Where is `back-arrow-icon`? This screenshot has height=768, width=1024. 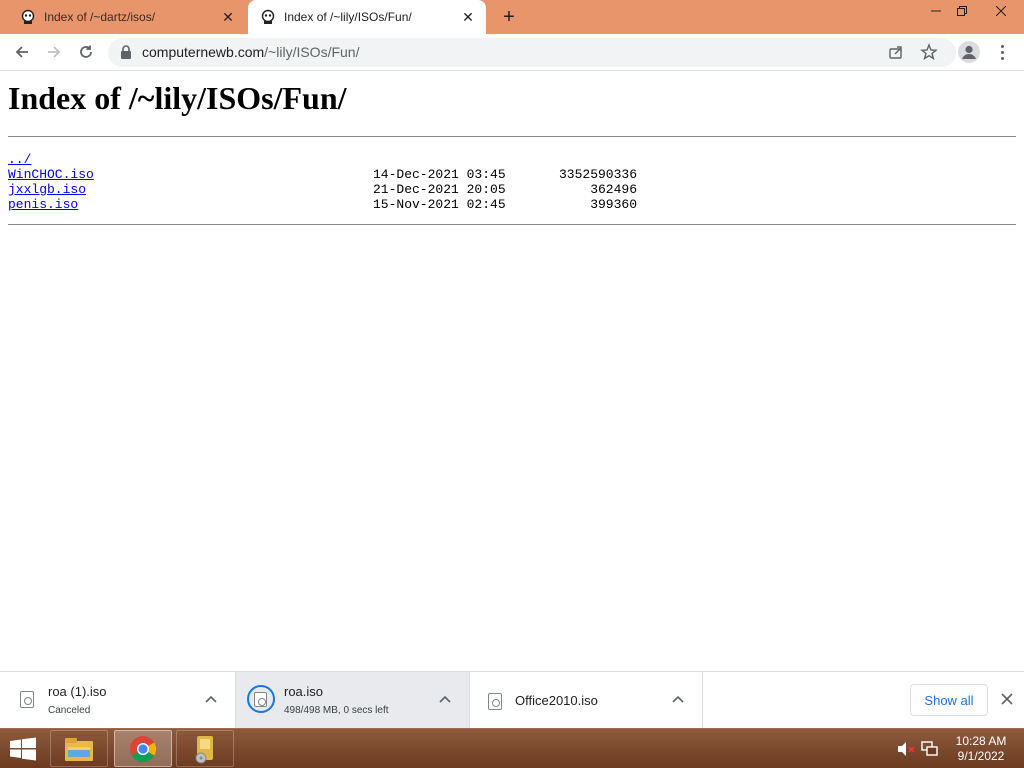
back-arrow-icon is located at coordinates (22, 52).